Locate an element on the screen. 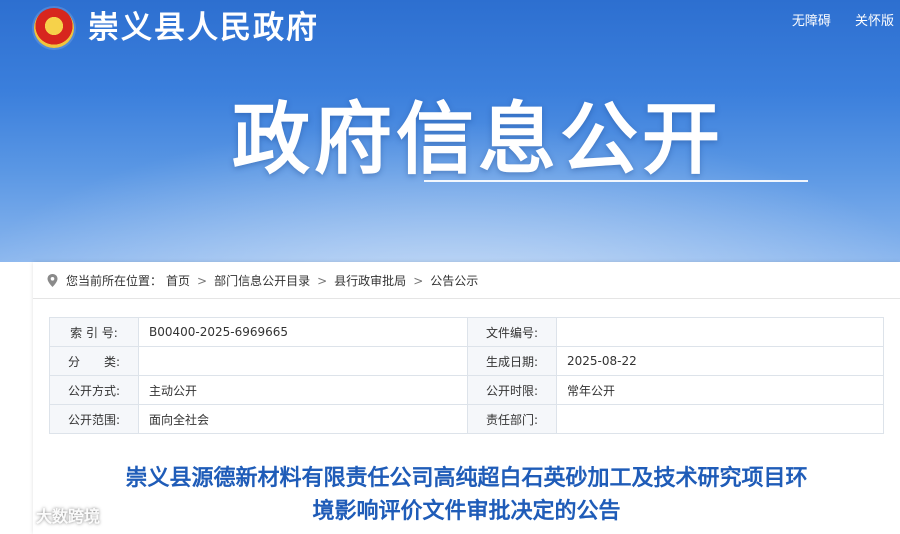  table-row: 公开方式: 主动公开 公开时限: 常年公开 is located at coordinates (466, 390).